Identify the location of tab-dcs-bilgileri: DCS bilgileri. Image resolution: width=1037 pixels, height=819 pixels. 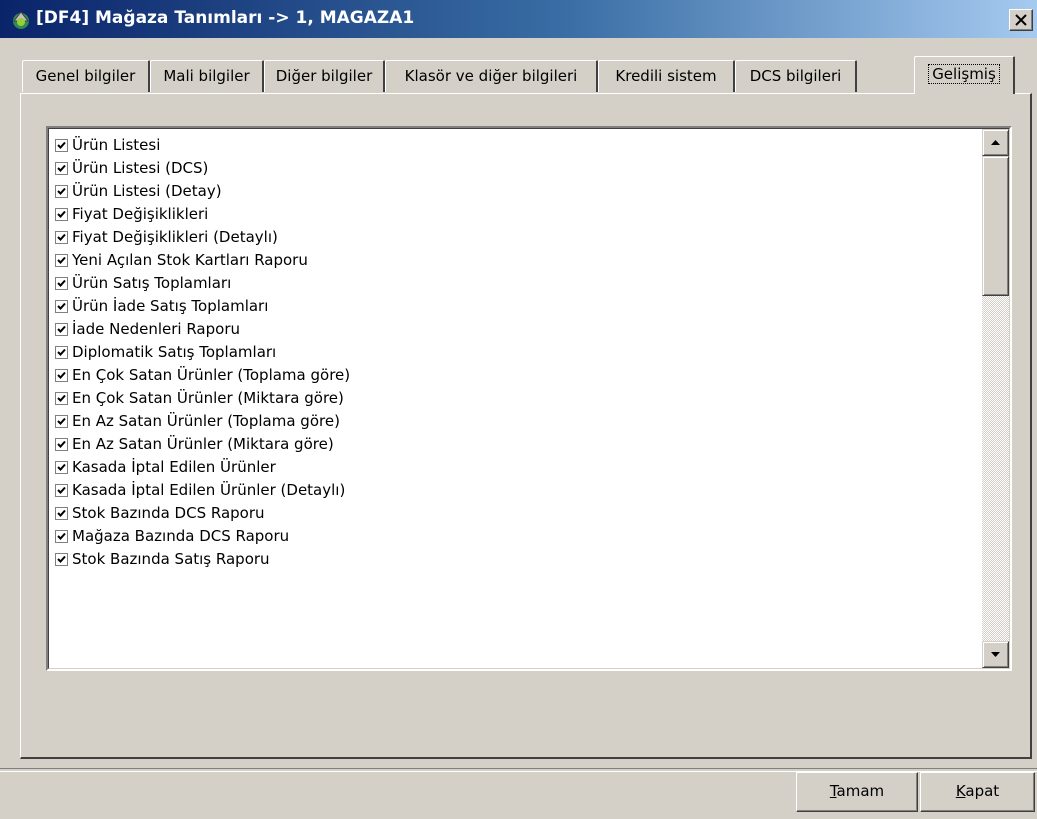
(796, 76).